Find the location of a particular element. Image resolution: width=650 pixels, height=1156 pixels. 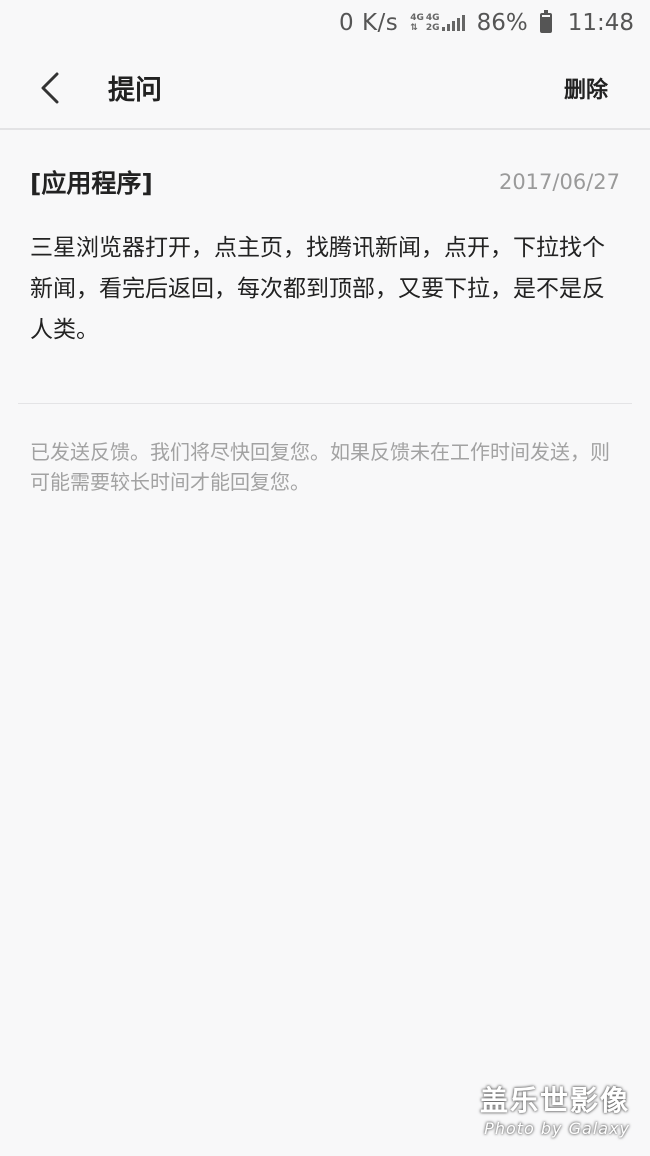

chevron-left-icon is located at coordinates (50, 88).